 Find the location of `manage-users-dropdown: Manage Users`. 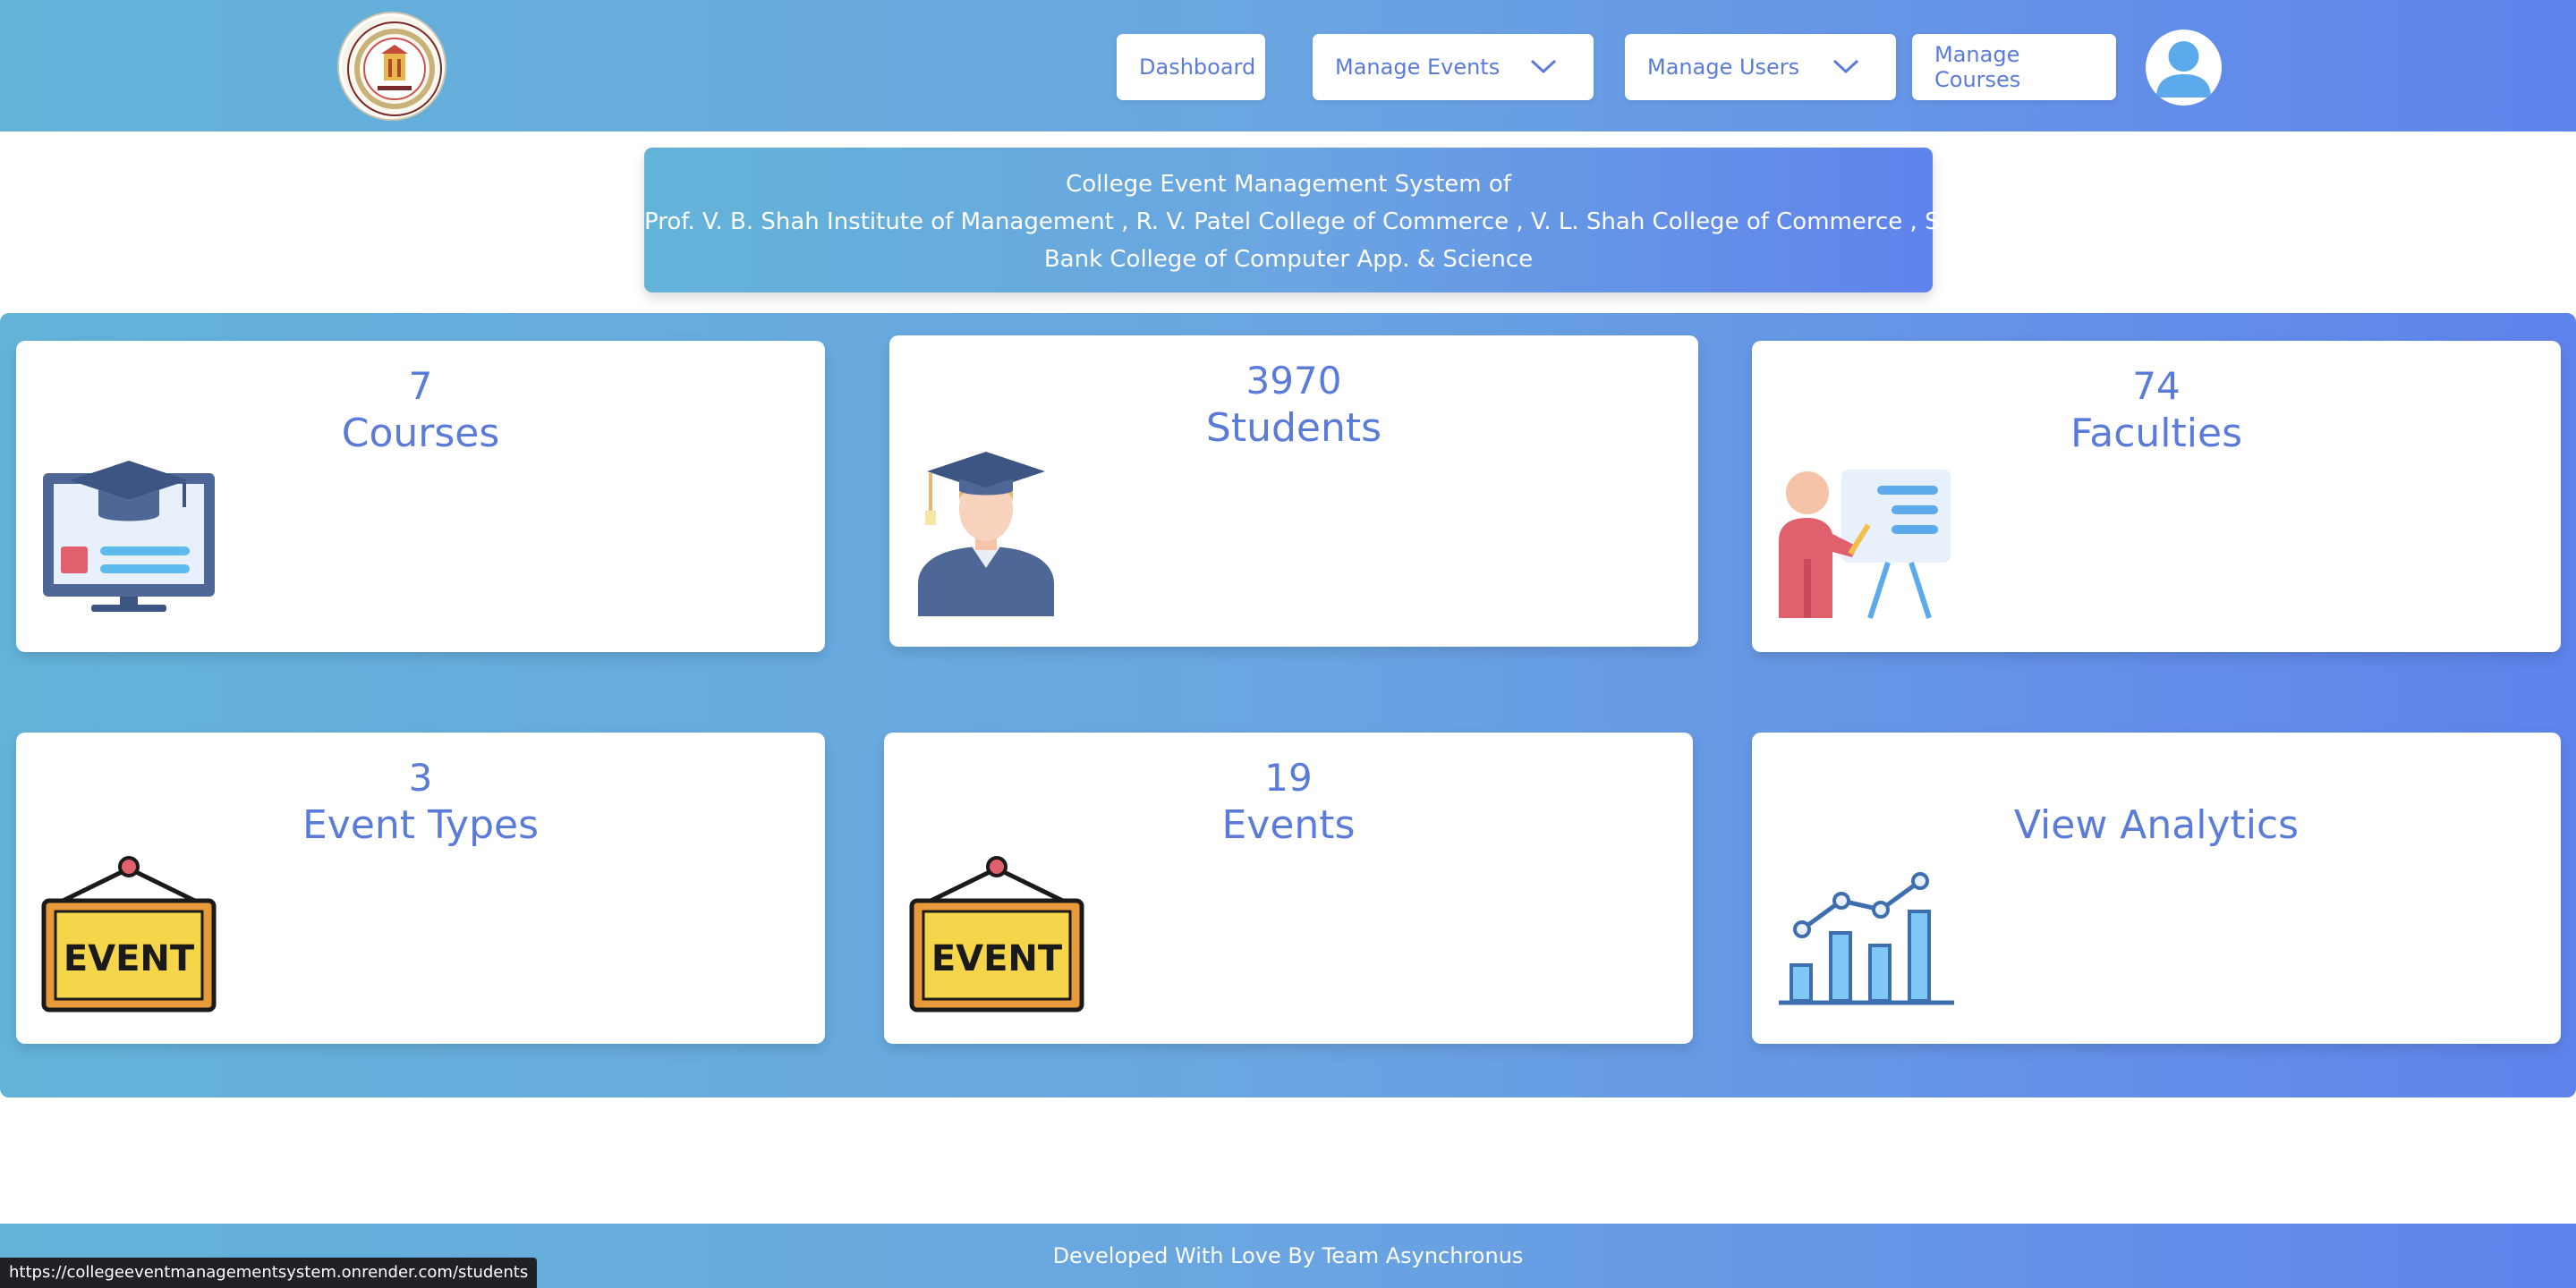

manage-users-dropdown: Manage Users is located at coordinates (1760, 67).